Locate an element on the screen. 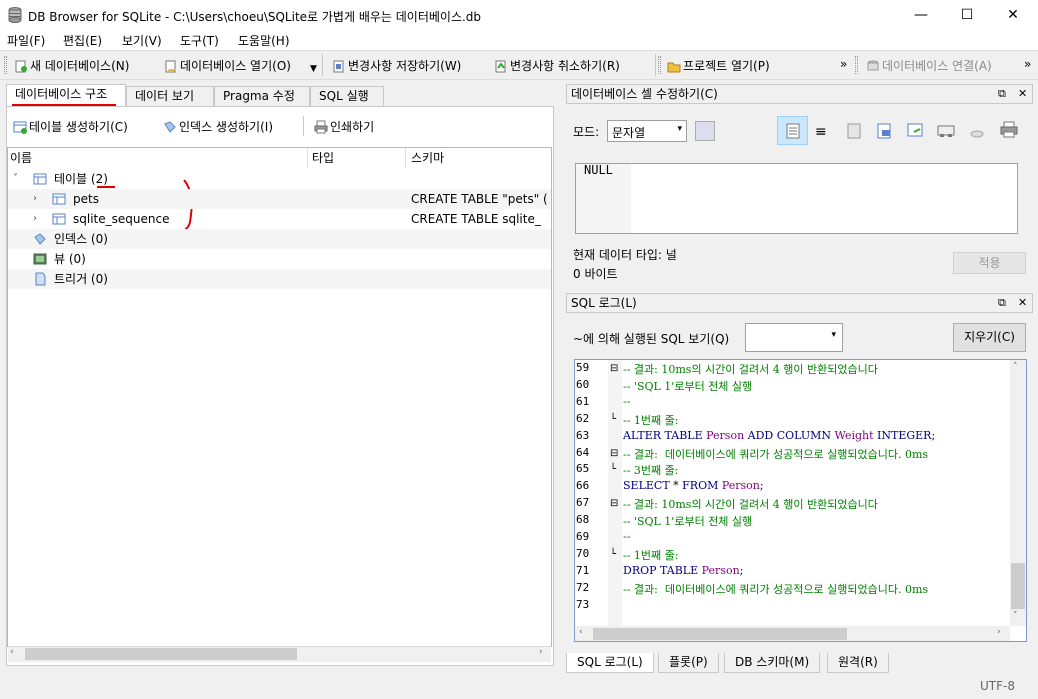  write-changes-button: 변경사항 저장하기(W) is located at coordinates (396, 65).